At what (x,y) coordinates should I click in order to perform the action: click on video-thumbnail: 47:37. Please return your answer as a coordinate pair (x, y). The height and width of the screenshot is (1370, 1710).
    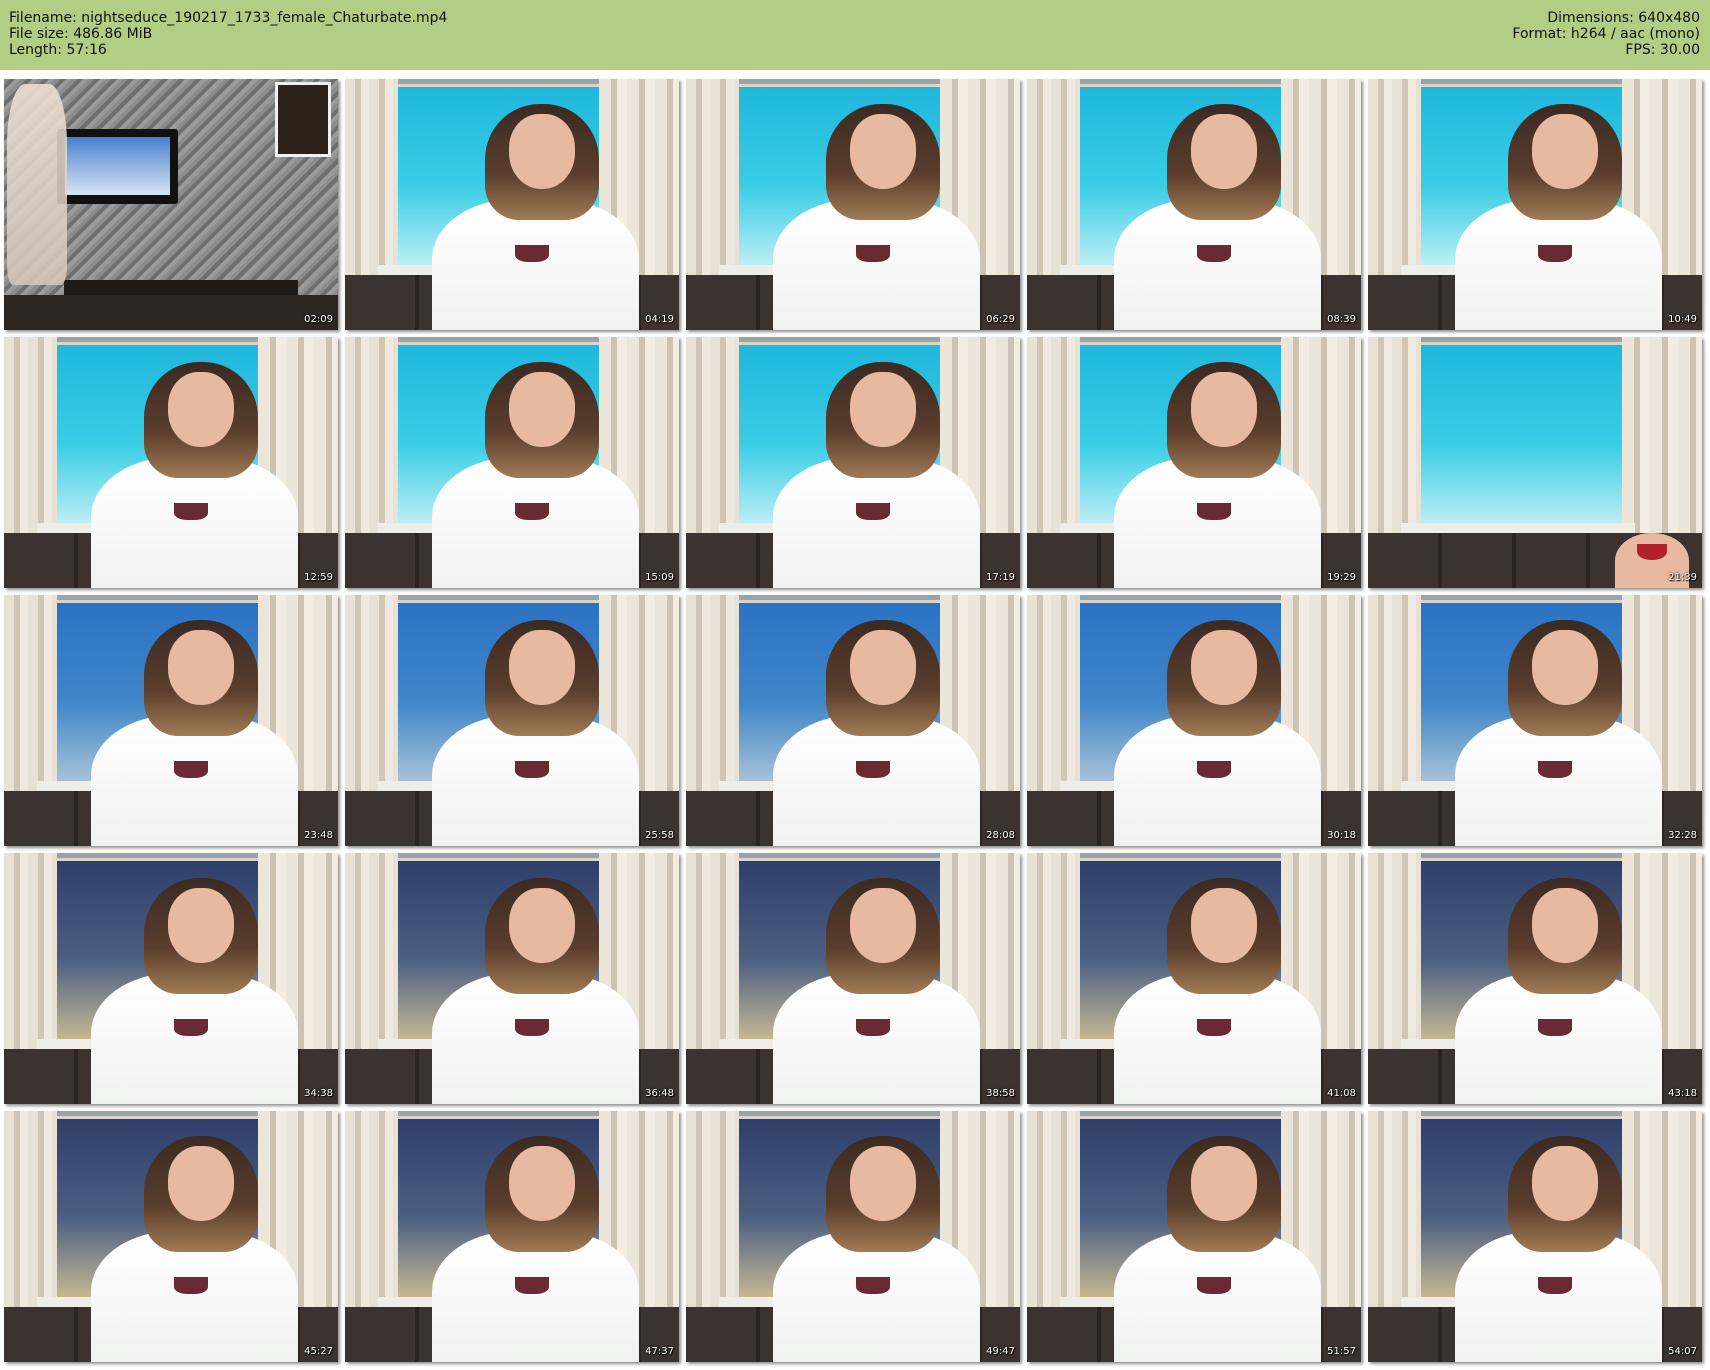
    Looking at the image, I should click on (512, 1236).